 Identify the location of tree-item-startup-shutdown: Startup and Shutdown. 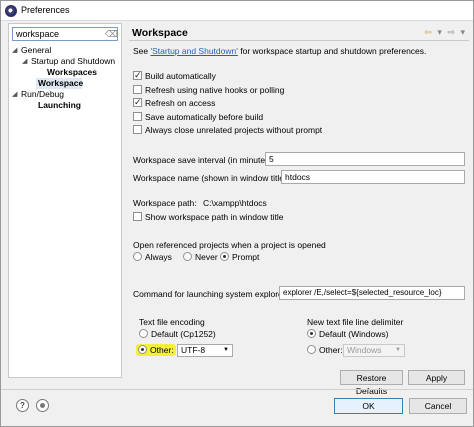
(73, 61).